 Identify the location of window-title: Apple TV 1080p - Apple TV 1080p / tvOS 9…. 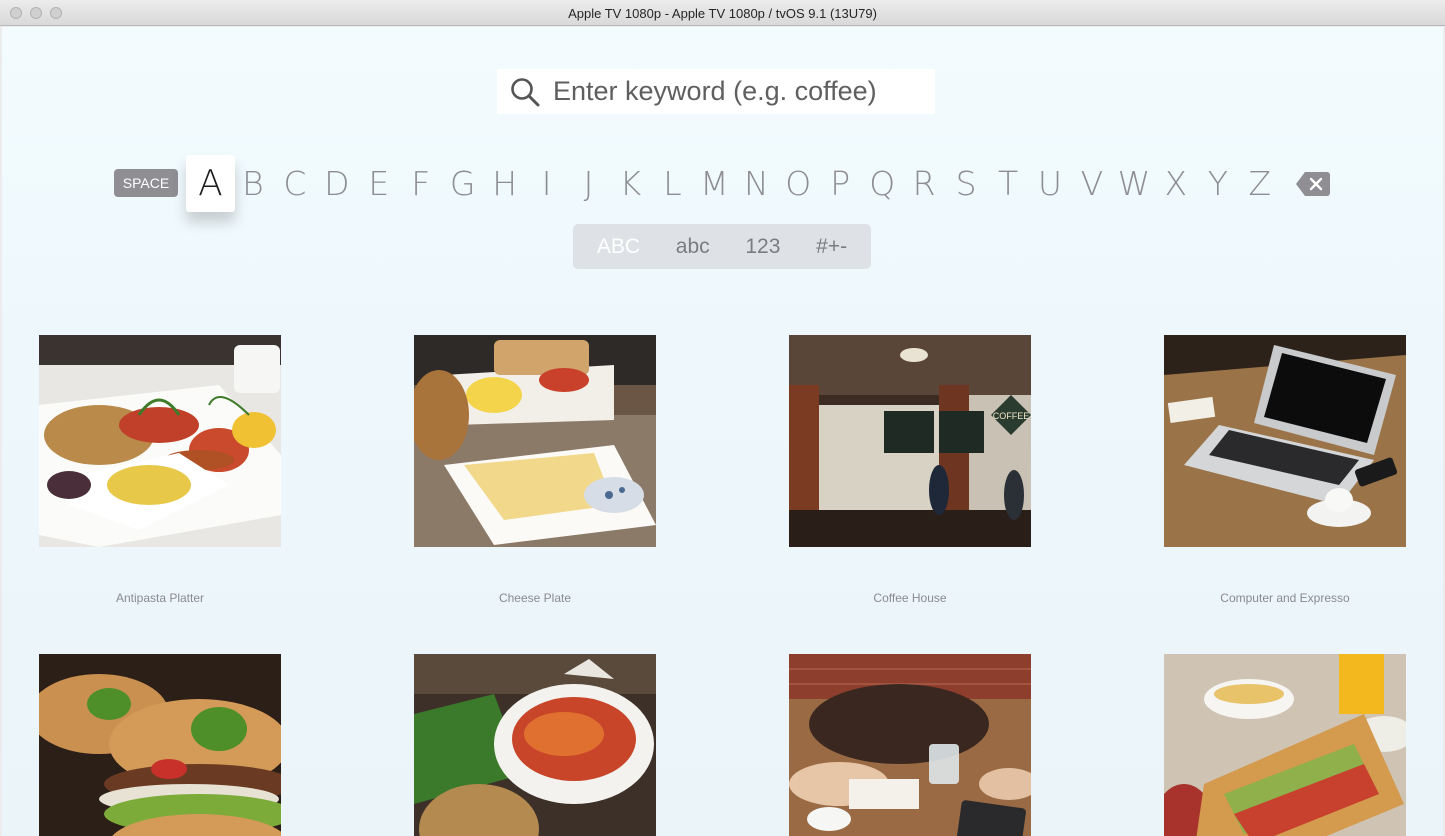
(722, 13).